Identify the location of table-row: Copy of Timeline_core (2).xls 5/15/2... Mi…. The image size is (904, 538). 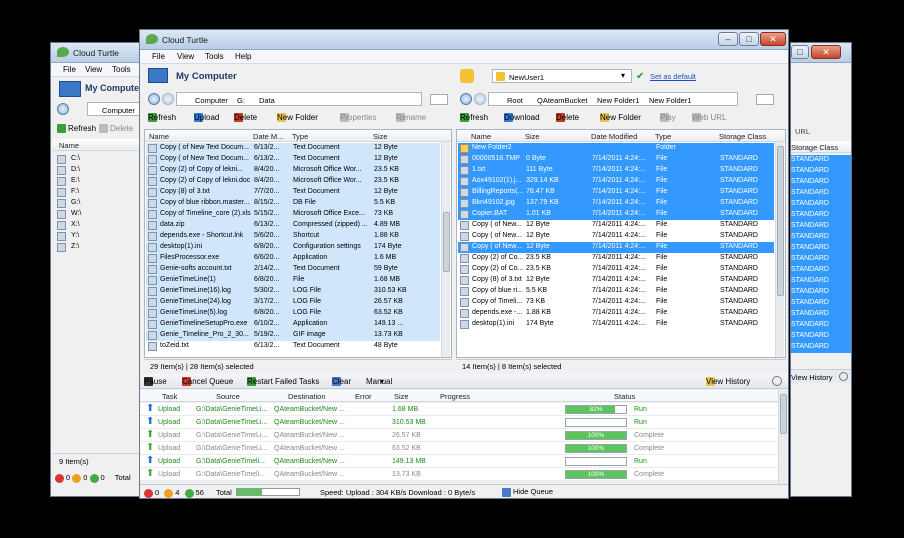
(293, 214).